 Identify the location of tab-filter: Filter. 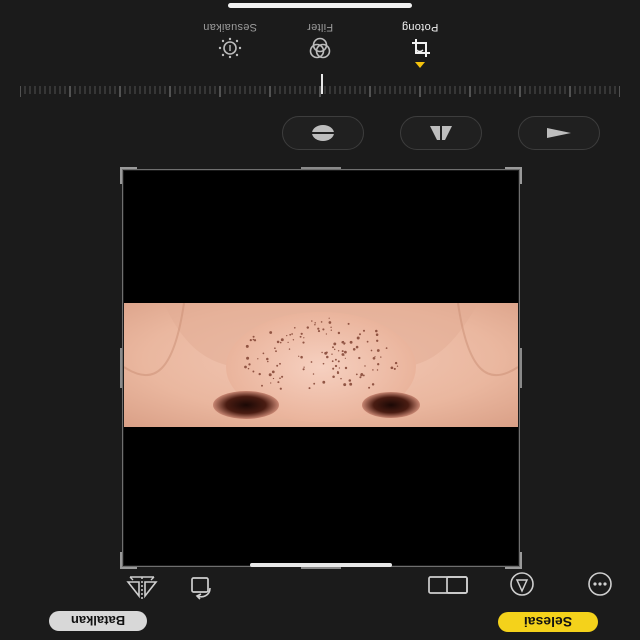
(320, 44).